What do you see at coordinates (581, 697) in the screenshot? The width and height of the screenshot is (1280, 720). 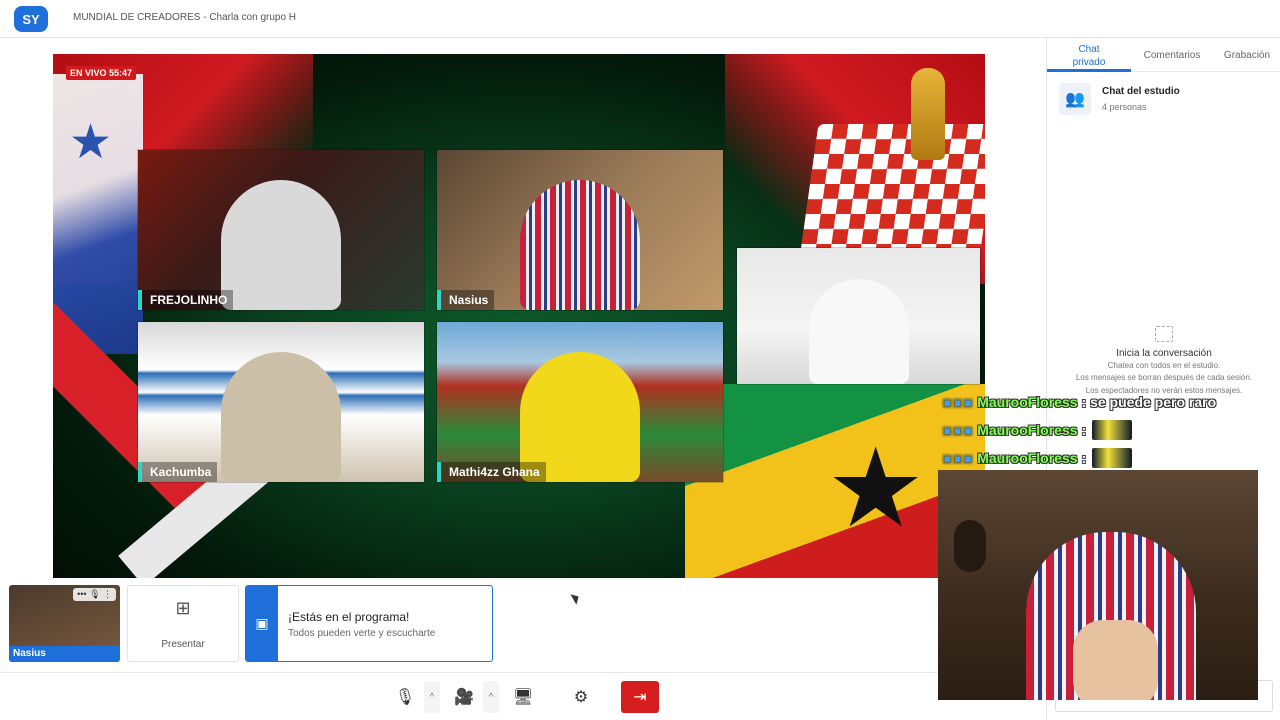 I see `settings-button: ⚙` at bounding box center [581, 697].